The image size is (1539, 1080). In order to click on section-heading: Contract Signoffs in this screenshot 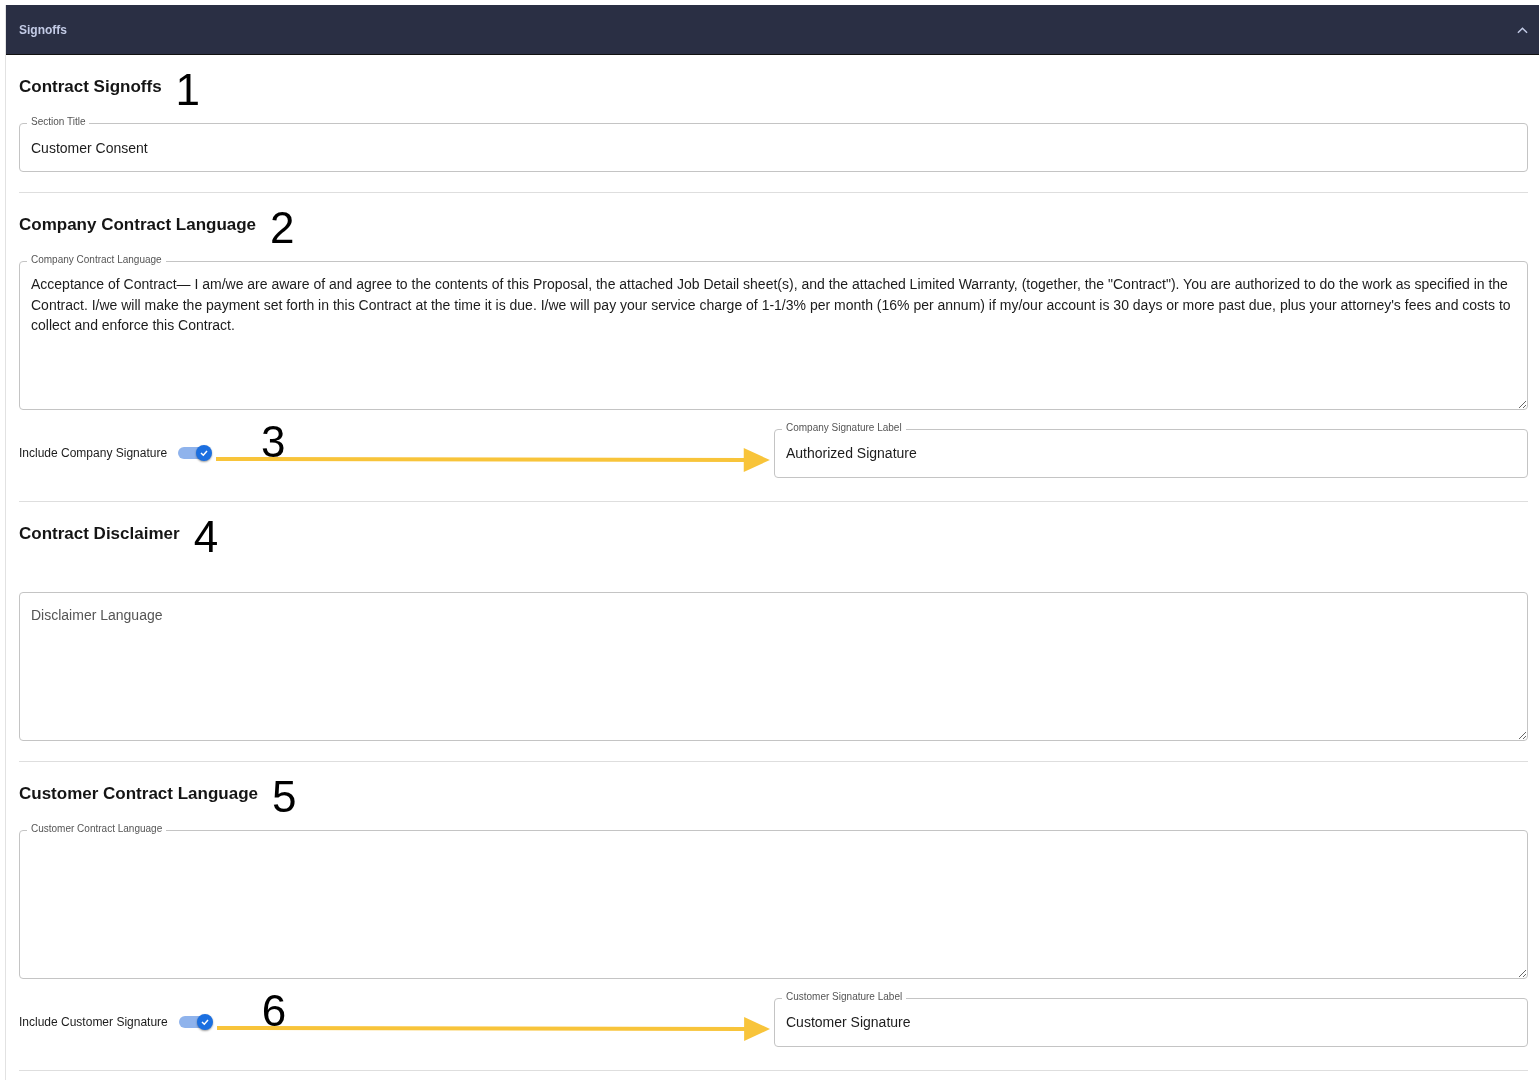, I will do `click(90, 87)`.